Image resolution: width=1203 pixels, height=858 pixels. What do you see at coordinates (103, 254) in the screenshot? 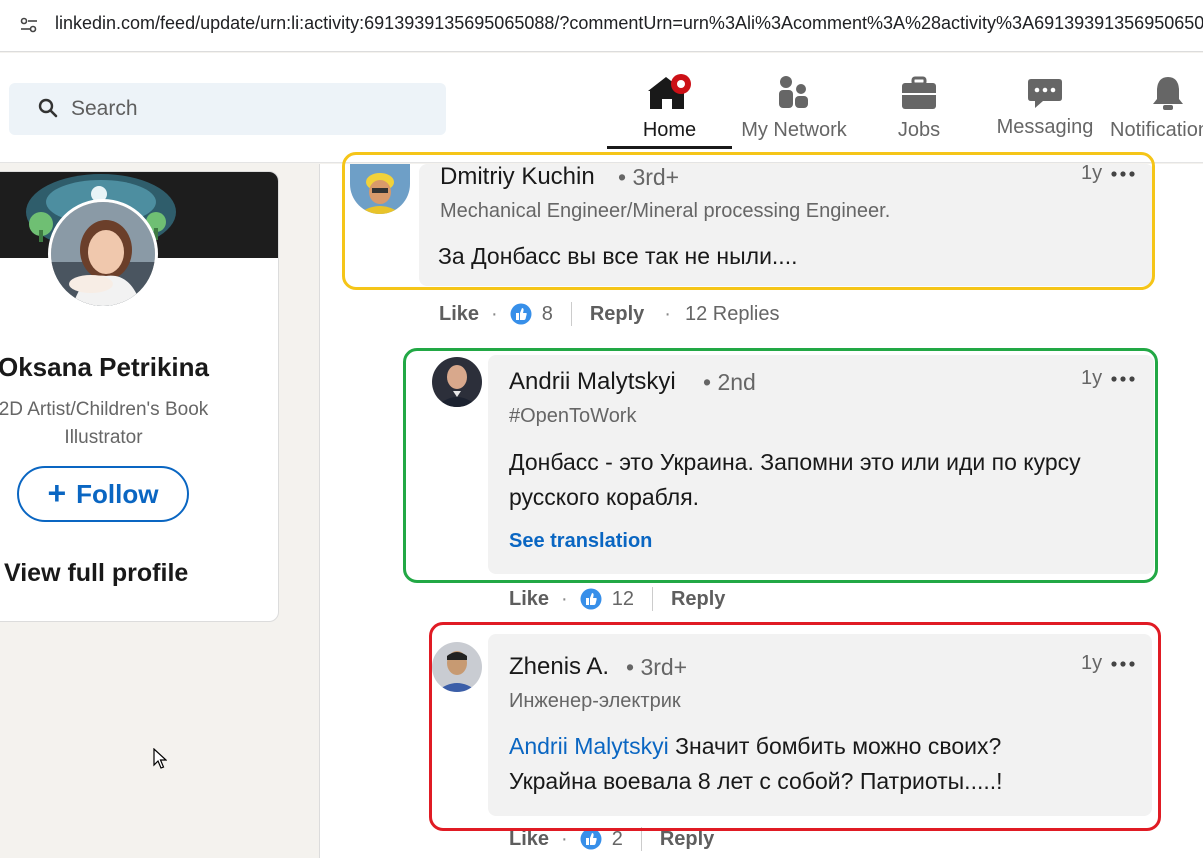
I see `profile-avatar` at bounding box center [103, 254].